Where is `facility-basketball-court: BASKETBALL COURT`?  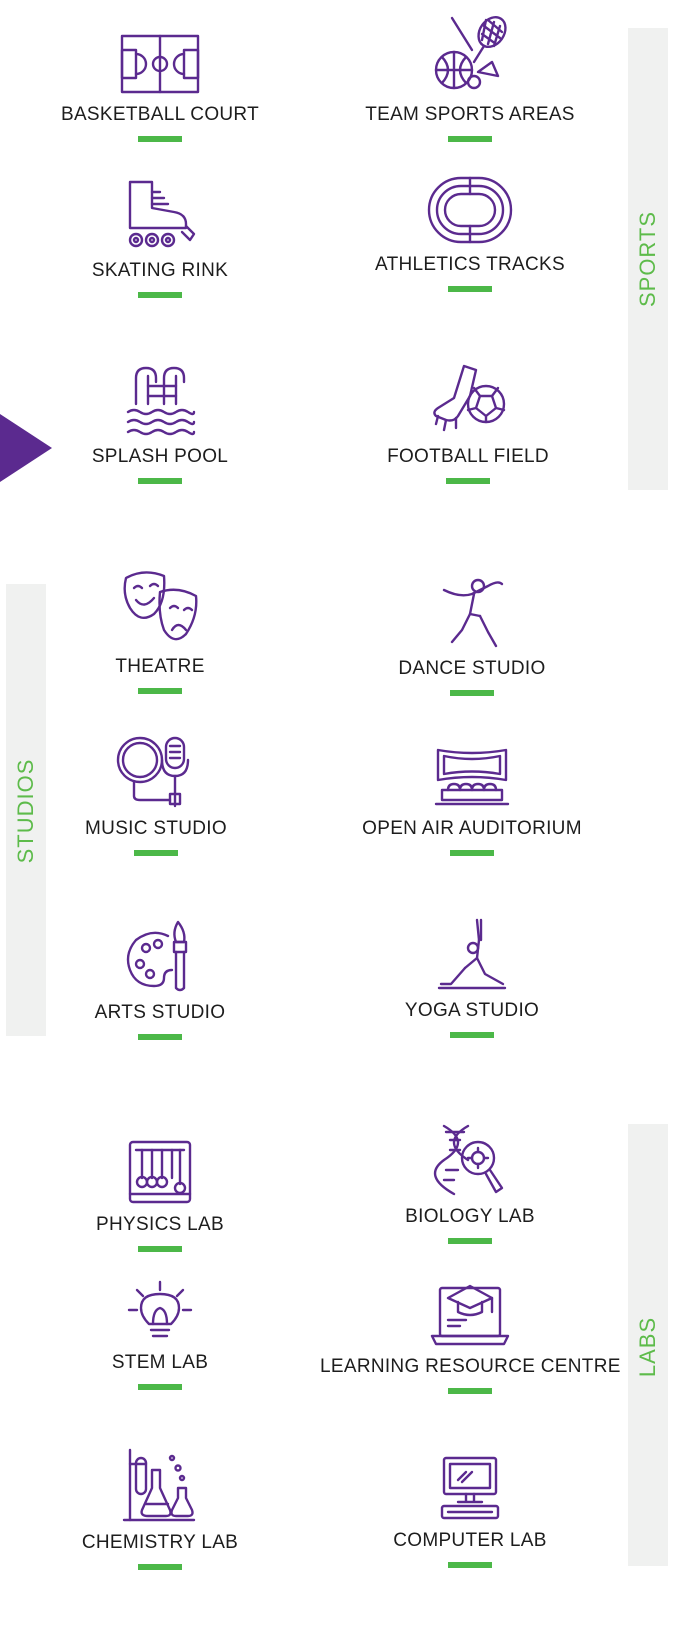
facility-basketball-court: BASKETBALL COURT is located at coordinates (160, 87).